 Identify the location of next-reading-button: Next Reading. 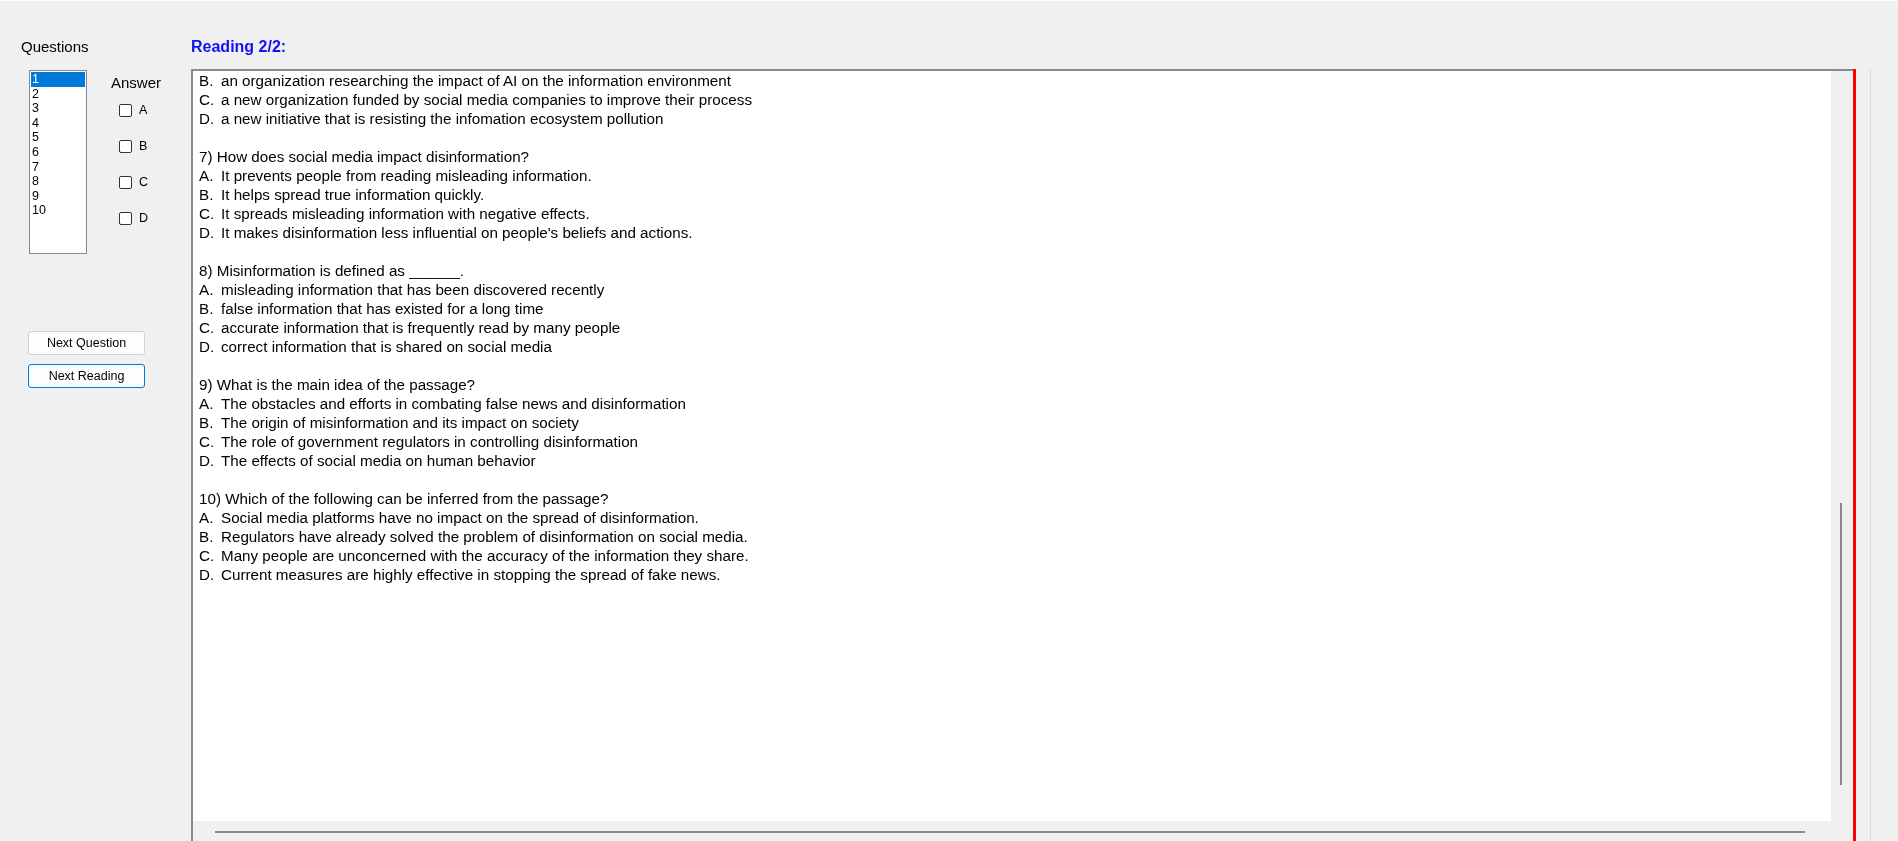
(86, 376).